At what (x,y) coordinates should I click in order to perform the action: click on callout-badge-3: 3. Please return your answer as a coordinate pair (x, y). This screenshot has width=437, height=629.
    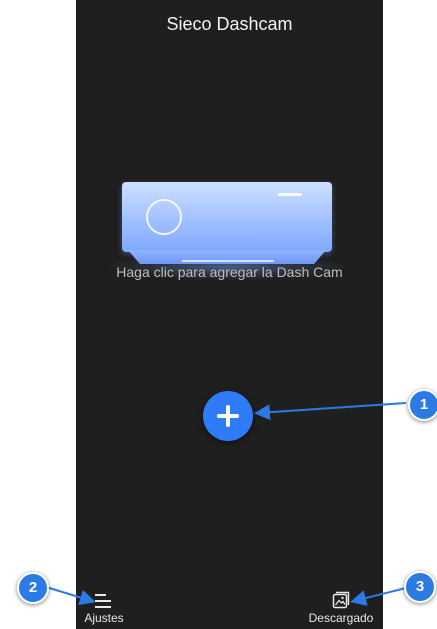
    Looking at the image, I should click on (420, 587).